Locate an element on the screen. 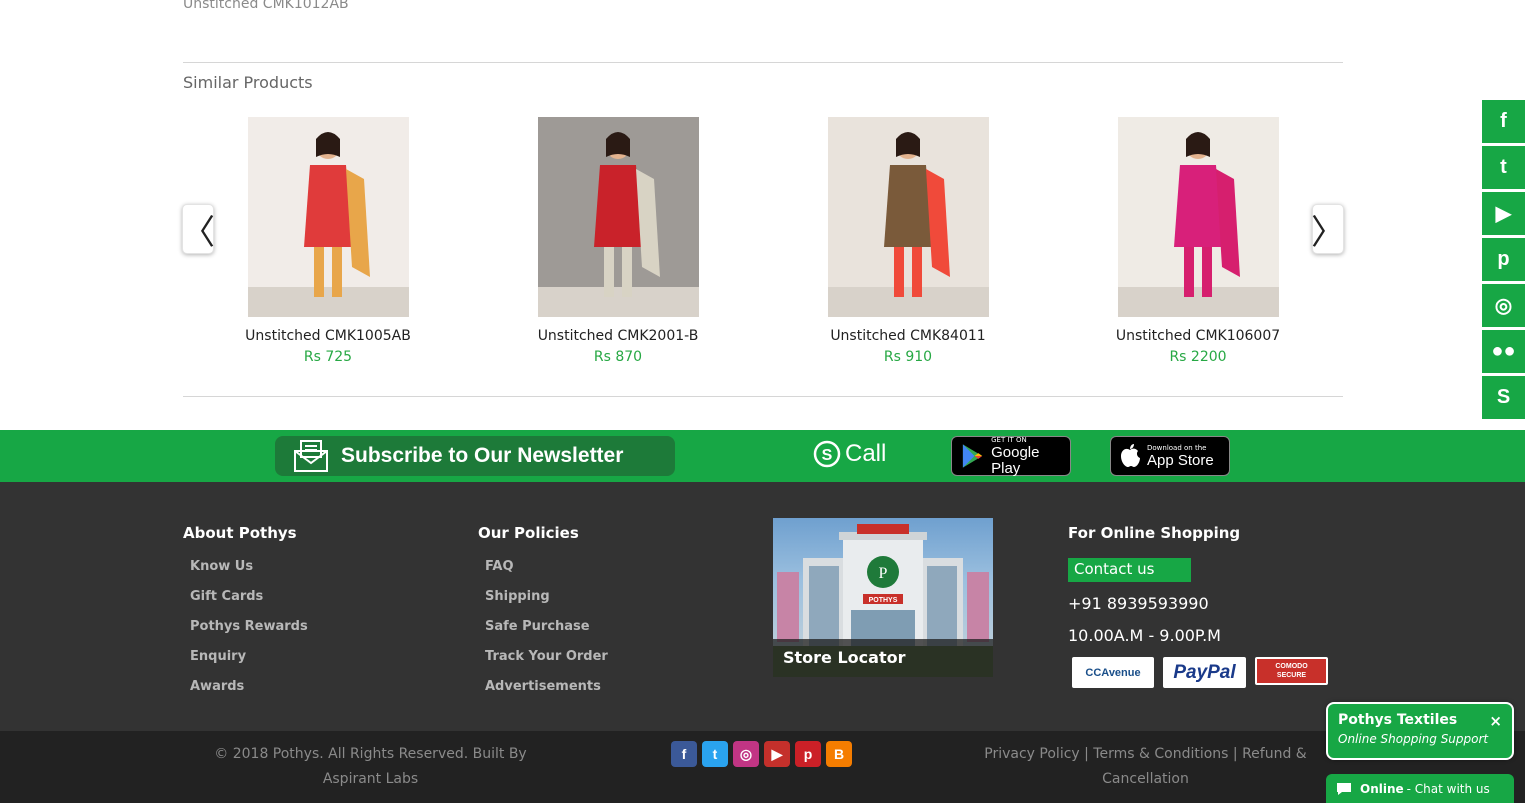  paypal-badge: PayPal is located at coordinates (1204, 672).